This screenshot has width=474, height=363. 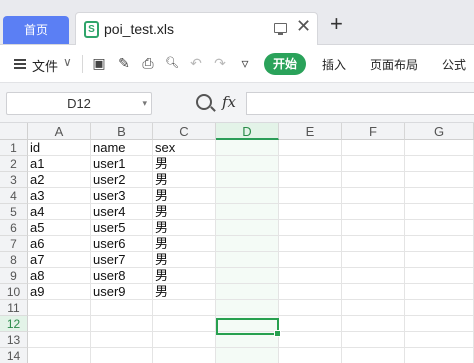 I want to click on cell-g10, so click(x=439, y=292).